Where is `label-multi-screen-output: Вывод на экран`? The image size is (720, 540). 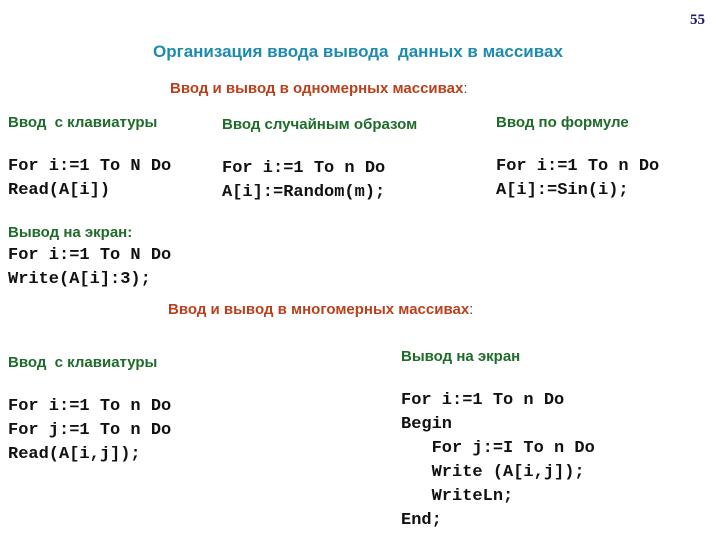 label-multi-screen-output: Вывод на экран is located at coordinates (461, 356).